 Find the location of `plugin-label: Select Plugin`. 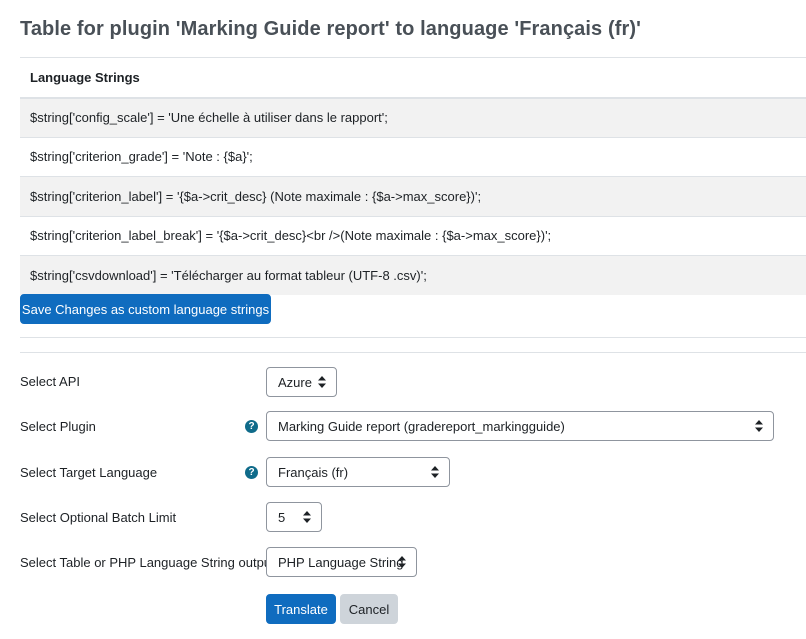

plugin-label: Select Plugin is located at coordinates (58, 426).